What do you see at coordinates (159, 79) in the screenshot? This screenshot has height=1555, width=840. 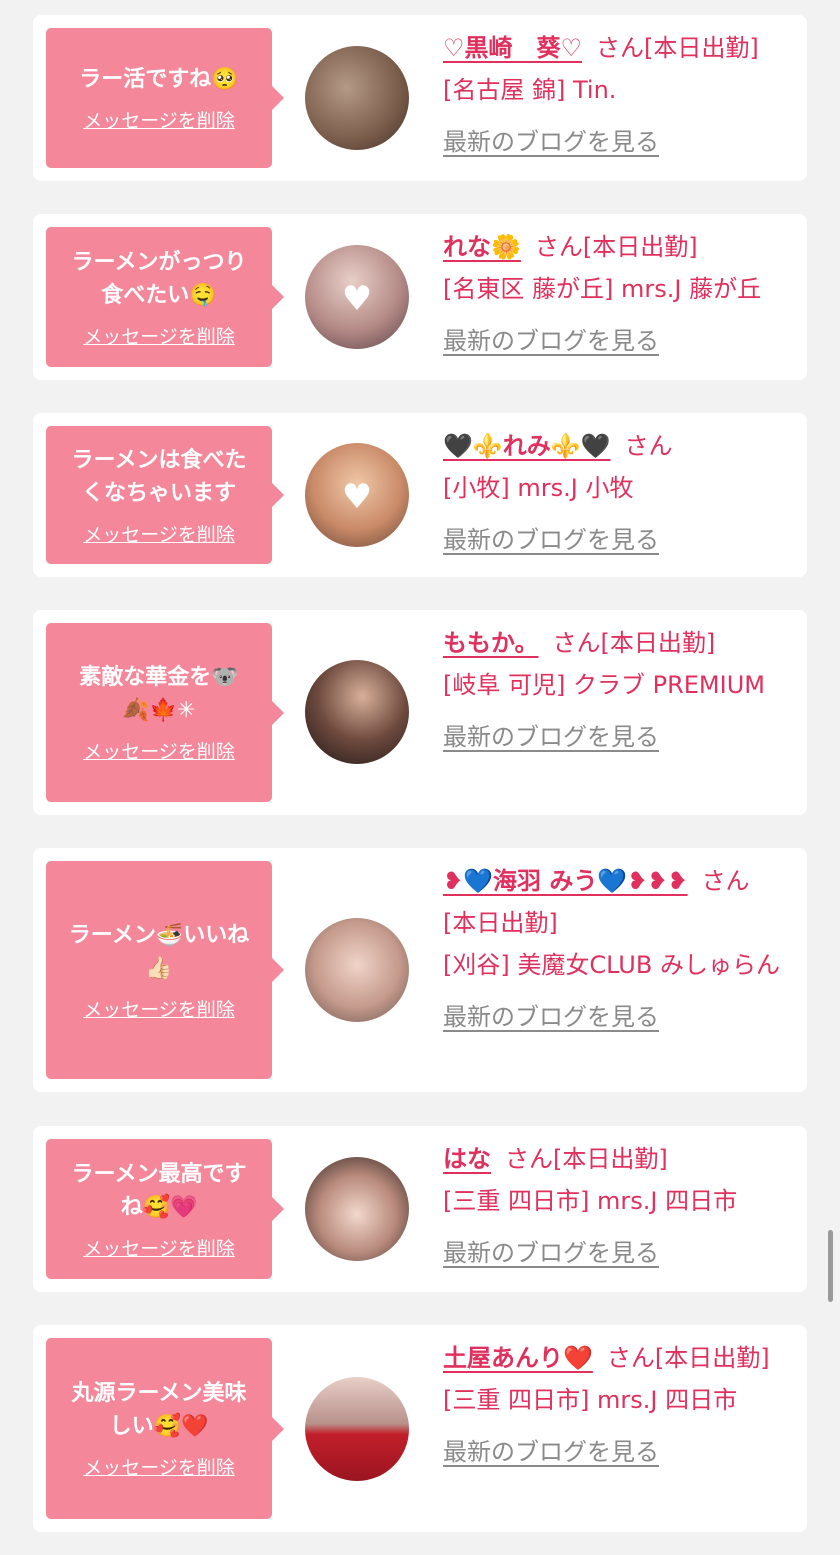 I see `message-text: ラー活ですね🥺` at bounding box center [159, 79].